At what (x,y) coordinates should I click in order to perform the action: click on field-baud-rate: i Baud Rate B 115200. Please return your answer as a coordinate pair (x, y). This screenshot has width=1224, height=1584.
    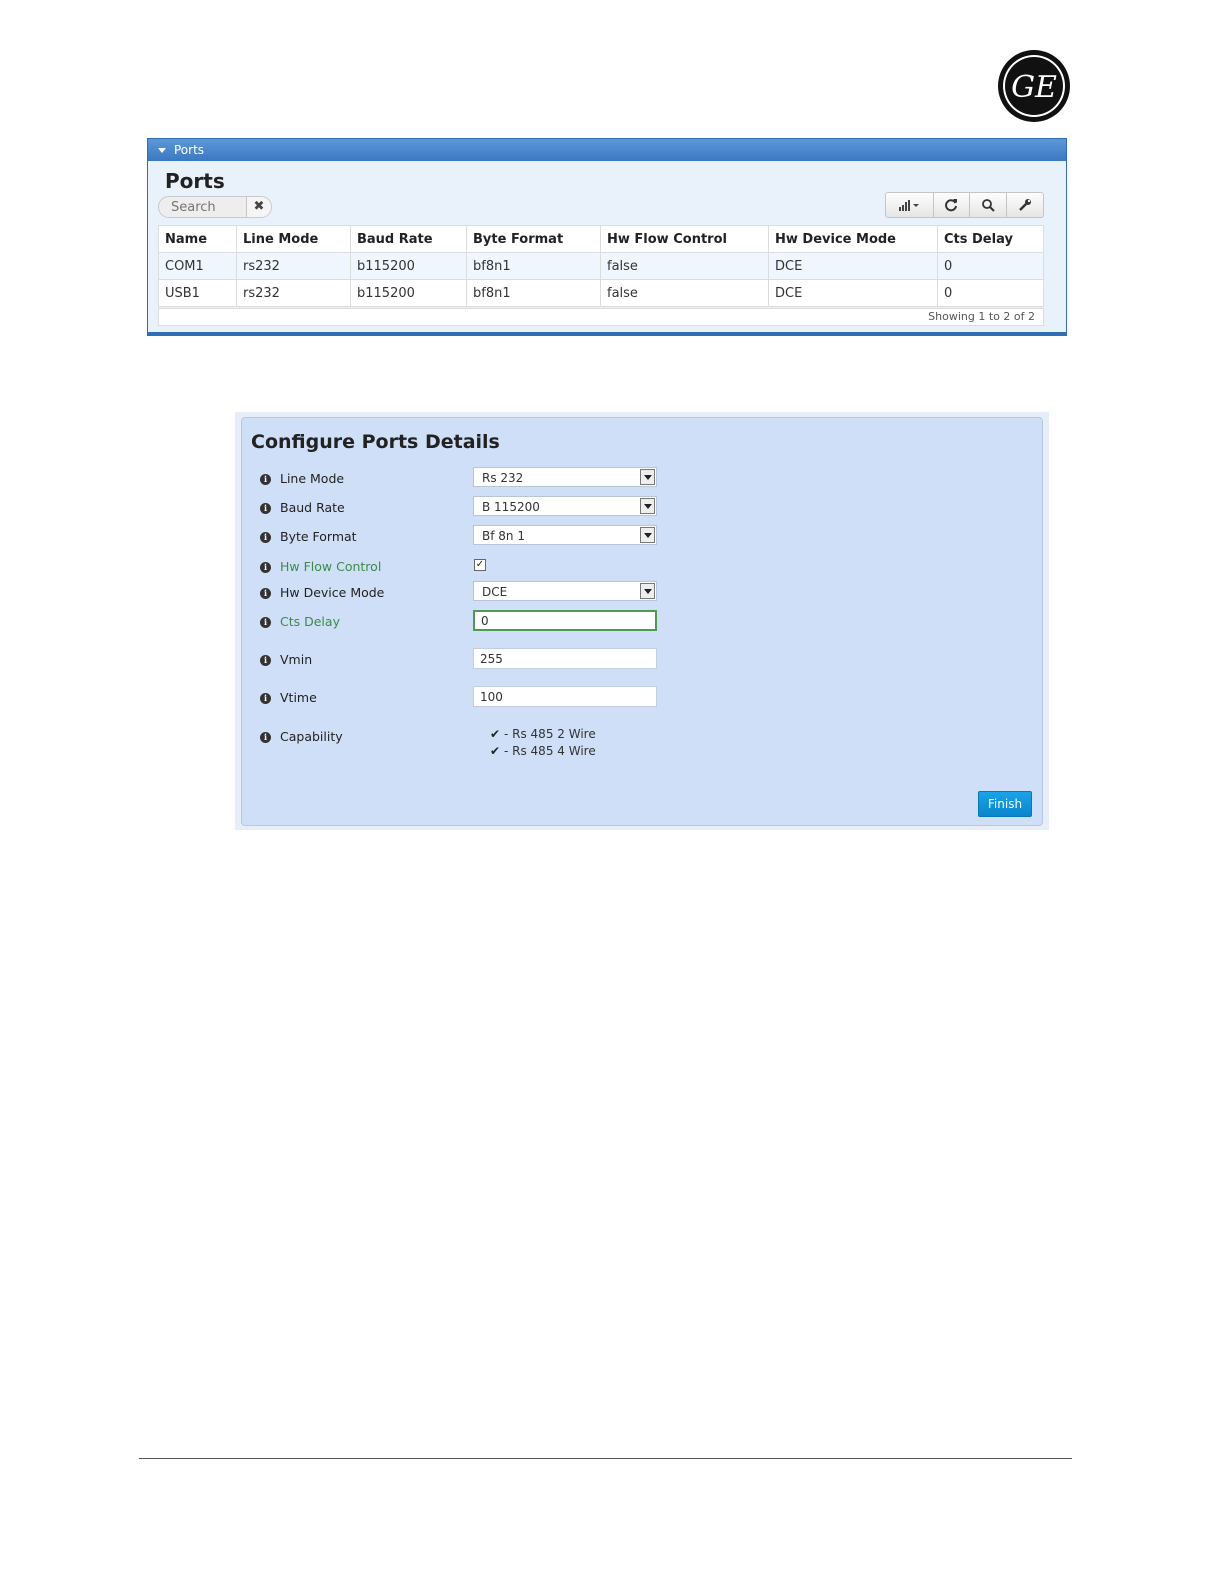
    Looking at the image, I should click on (642, 511).